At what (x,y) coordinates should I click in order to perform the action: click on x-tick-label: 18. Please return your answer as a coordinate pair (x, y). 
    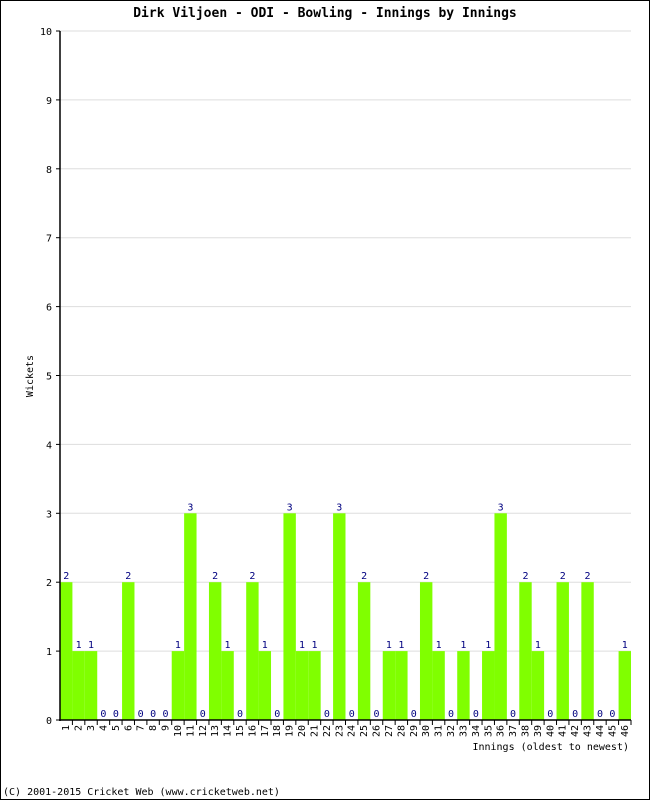
    Looking at the image, I should click on (277, 731).